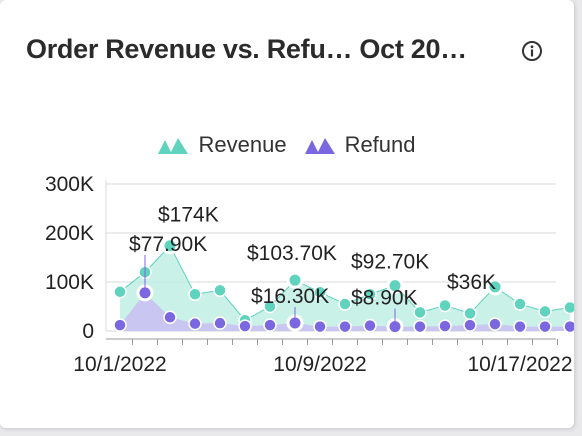  Describe the element at coordinates (188, 215) in the screenshot. I see `data-label: $174K` at that location.